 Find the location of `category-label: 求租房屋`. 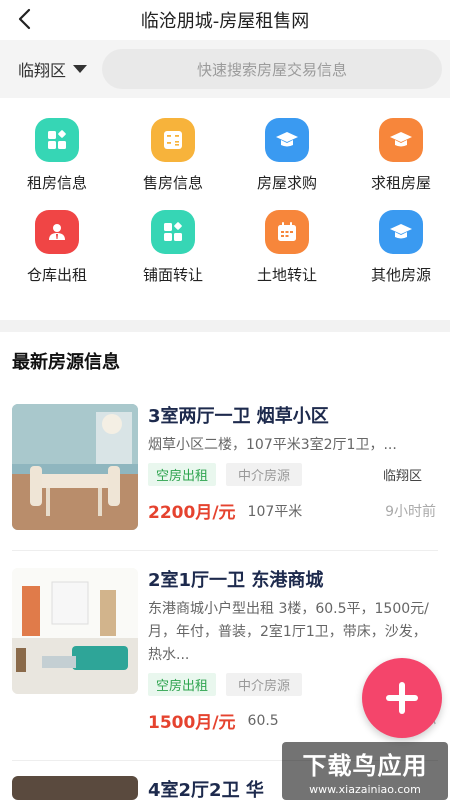

category-label: 求租房屋 is located at coordinates (400, 183).